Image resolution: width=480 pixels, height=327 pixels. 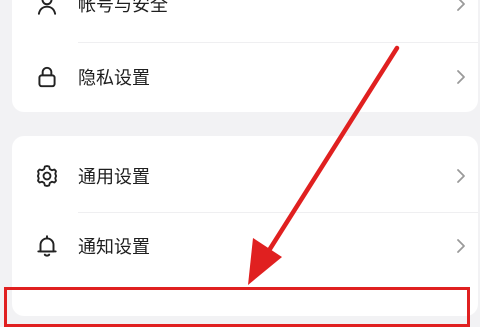 I want to click on user-icon, so click(x=47, y=7).